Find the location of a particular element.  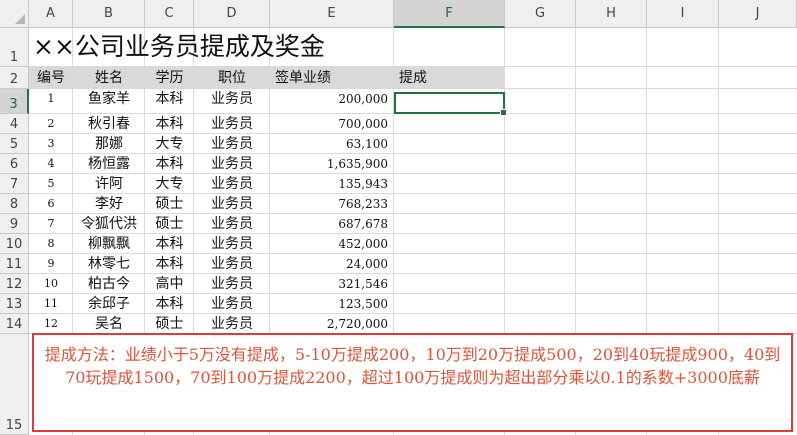

header-cell-c: 学历 is located at coordinates (169, 78).